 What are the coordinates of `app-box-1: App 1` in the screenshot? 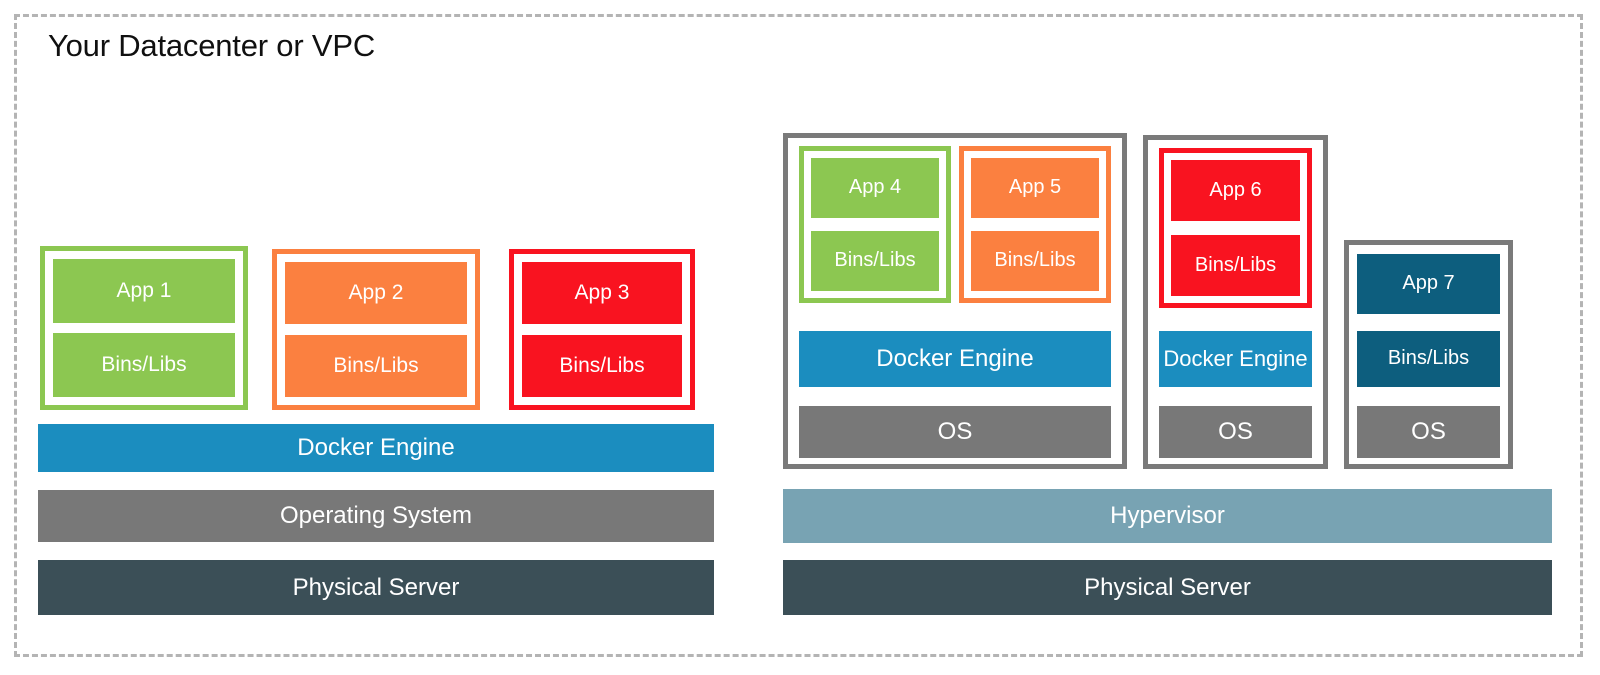 It's located at (144, 291).